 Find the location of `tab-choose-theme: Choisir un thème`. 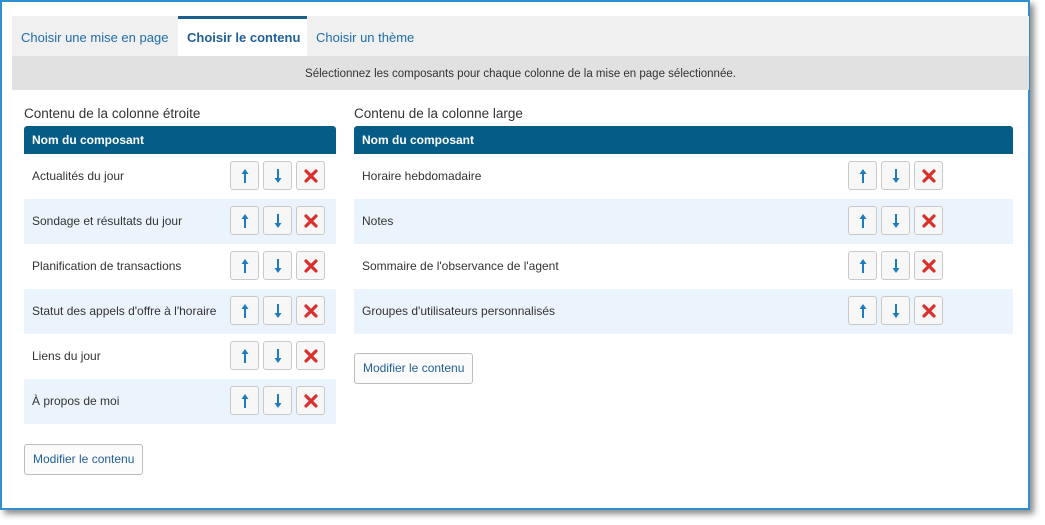

tab-choose-theme: Choisir un thème is located at coordinates (365, 36).